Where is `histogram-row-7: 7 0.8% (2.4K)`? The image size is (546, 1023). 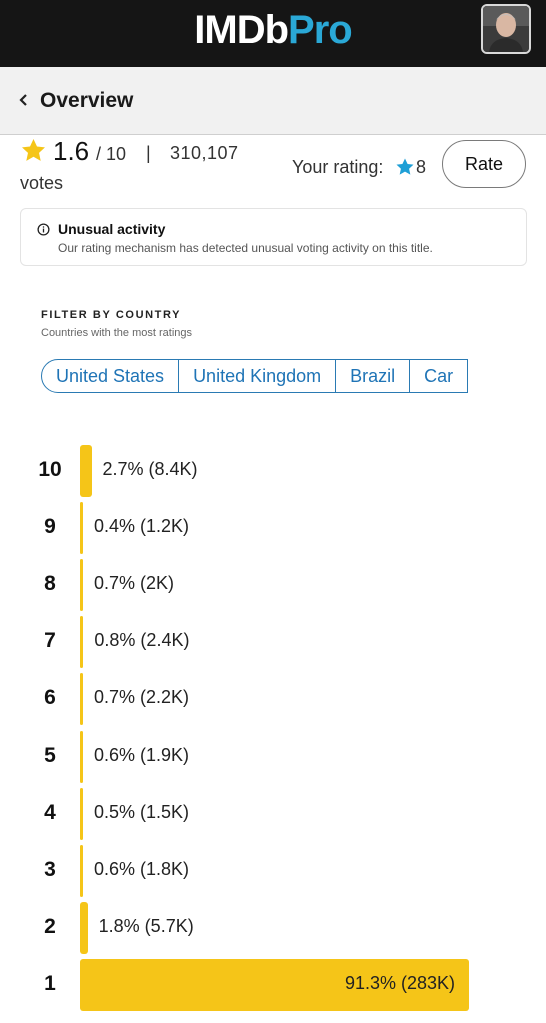 histogram-row-7: 7 0.8% (2.4K) is located at coordinates (273, 642).